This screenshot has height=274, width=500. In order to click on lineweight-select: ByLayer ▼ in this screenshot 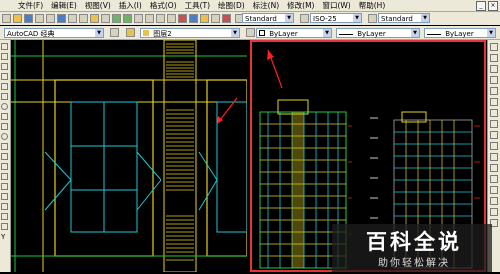, I will do `click(460, 33)`.